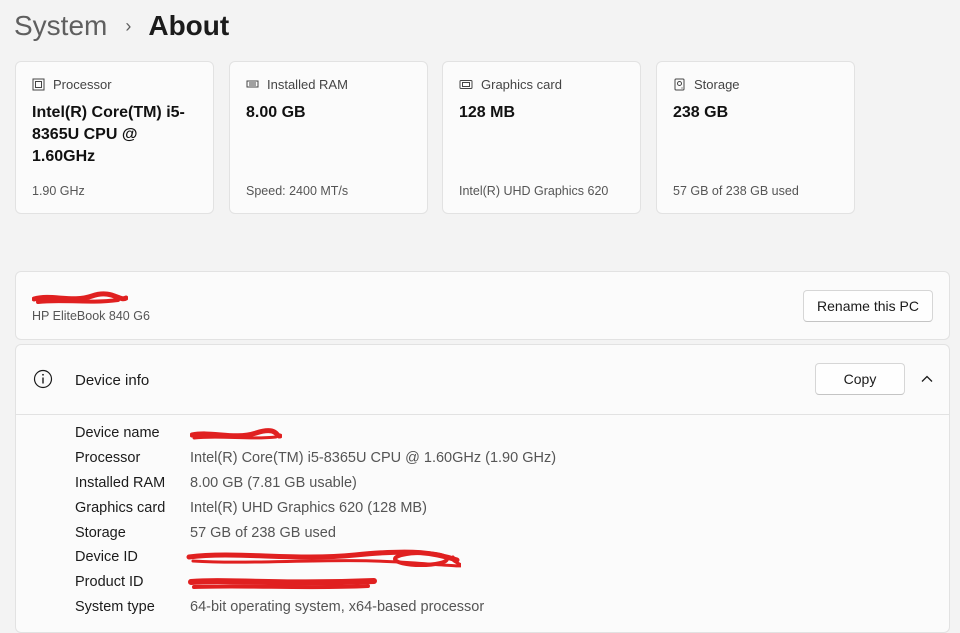 The height and width of the screenshot is (633, 960). What do you see at coordinates (112, 380) in the screenshot?
I see `device-info-title: Device info` at bounding box center [112, 380].